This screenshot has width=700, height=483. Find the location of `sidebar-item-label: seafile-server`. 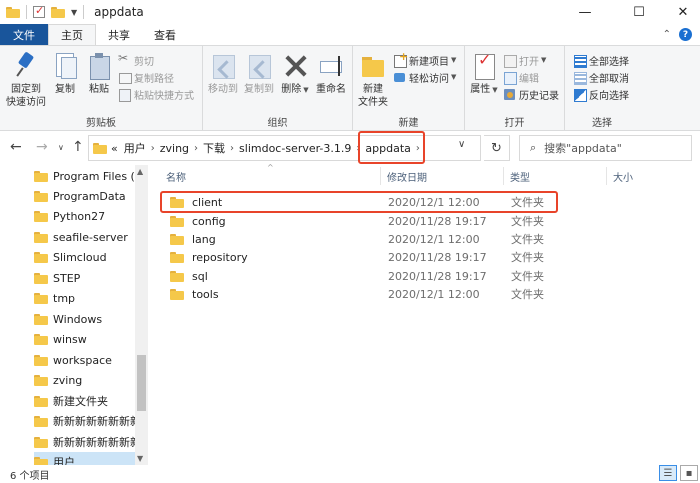

sidebar-item-label: seafile-server is located at coordinates (90, 237).